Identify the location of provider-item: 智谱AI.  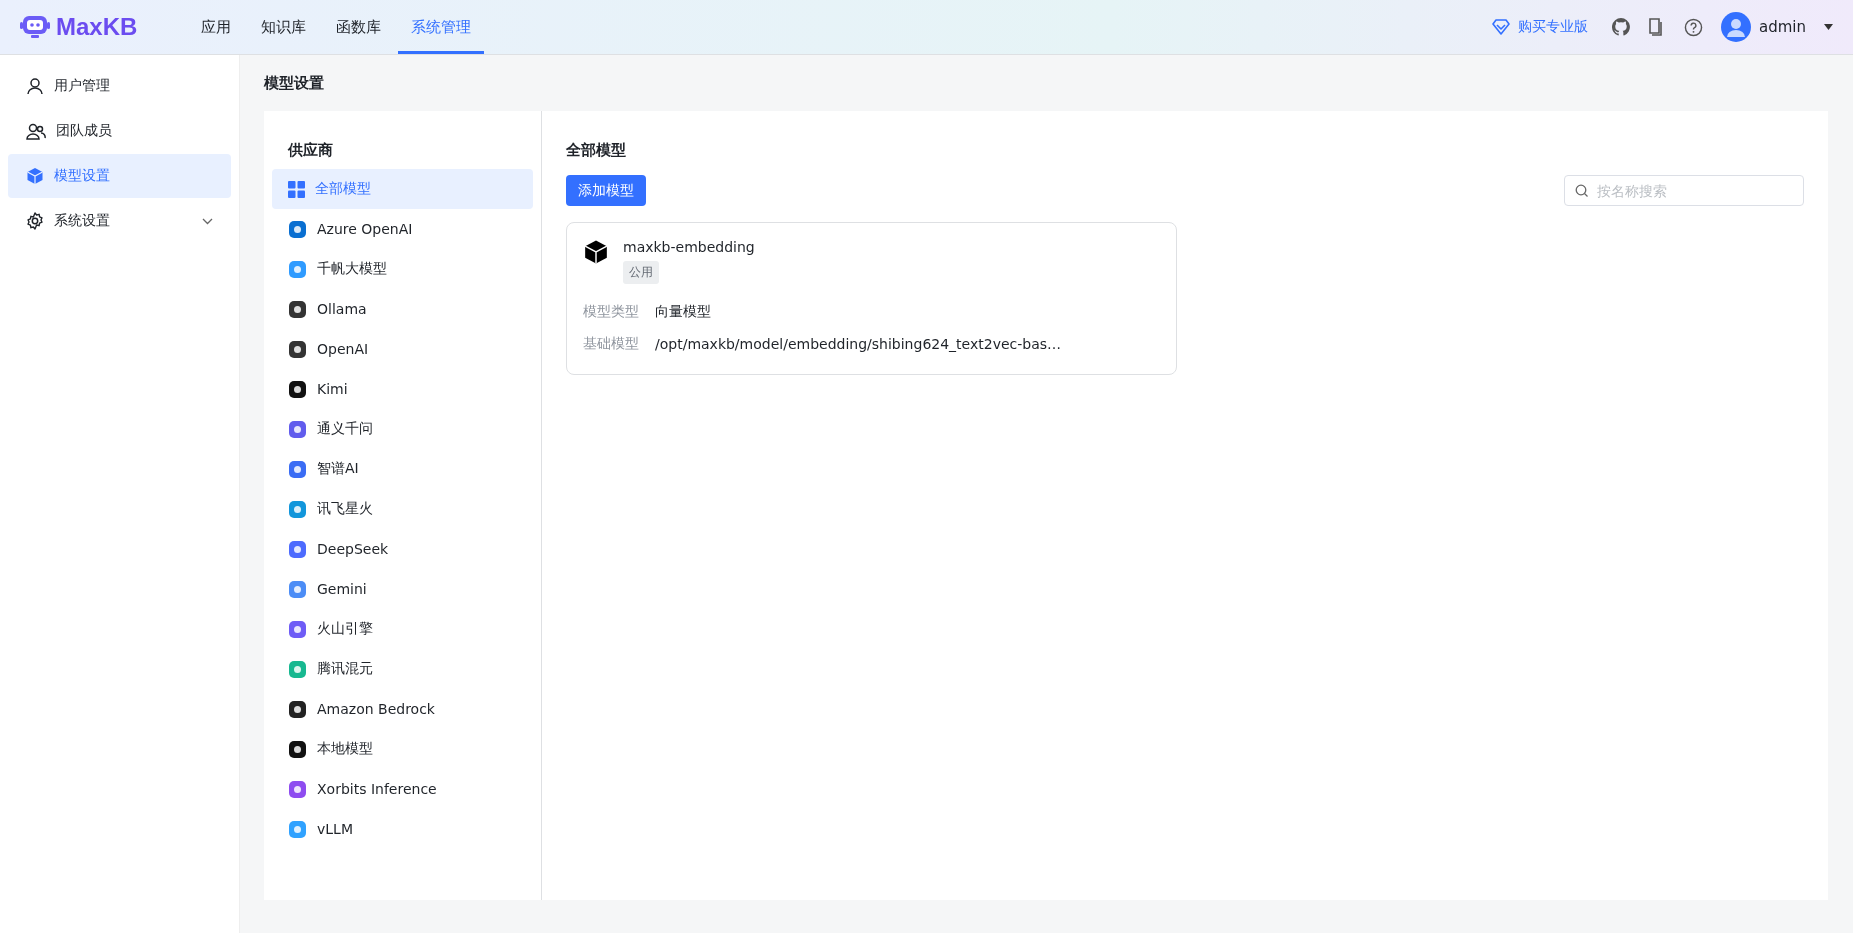
(402, 469).